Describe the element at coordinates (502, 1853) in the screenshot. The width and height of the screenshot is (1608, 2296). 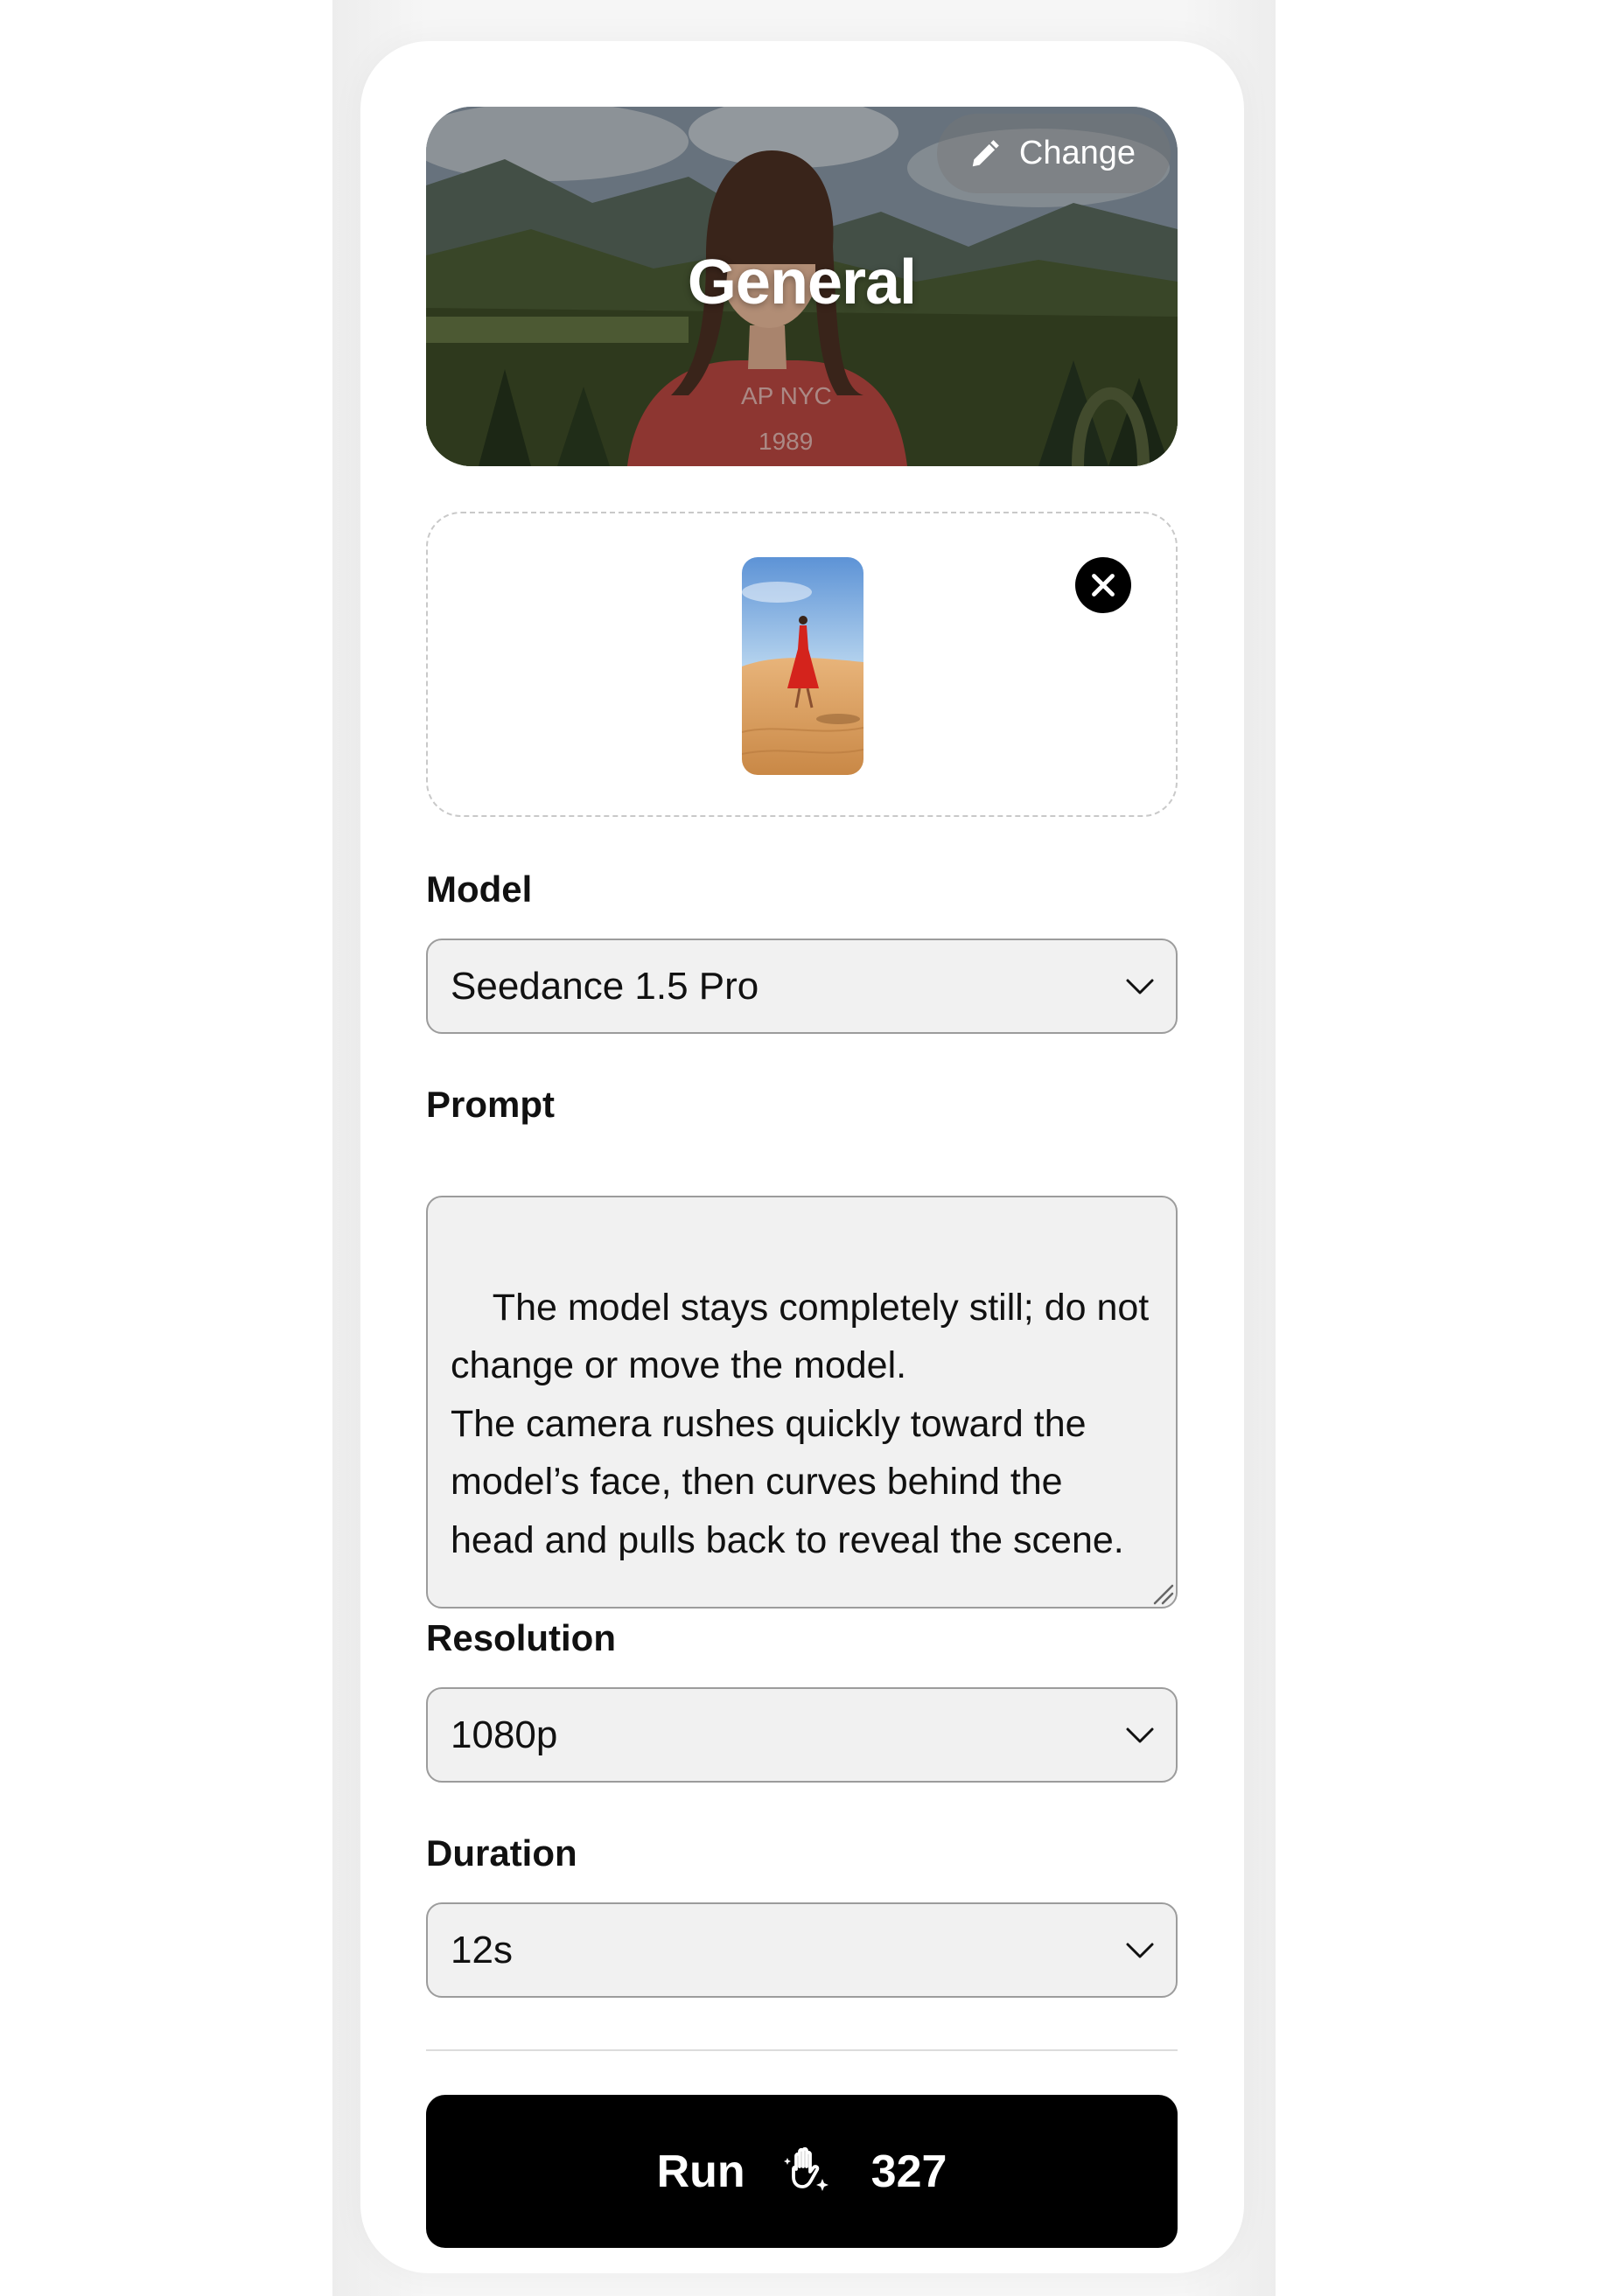
I see `duration-label: Duration` at that location.